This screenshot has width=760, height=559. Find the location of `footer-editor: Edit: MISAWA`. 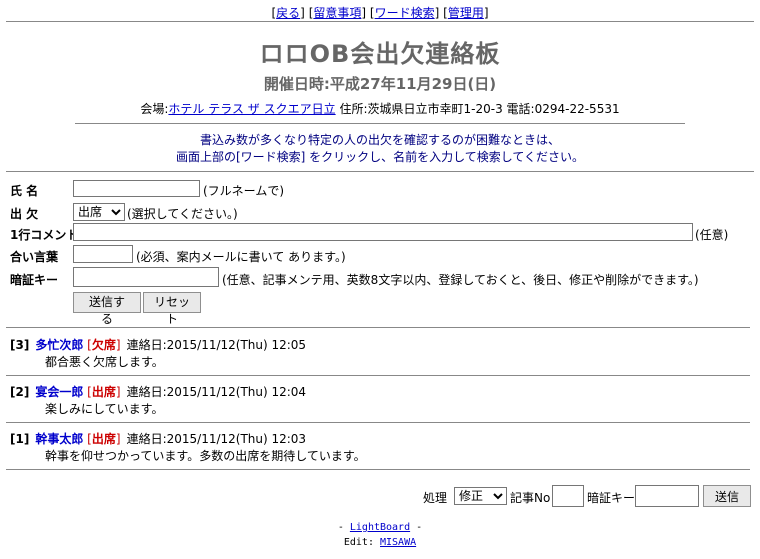

footer-editor: Edit: MISAWA is located at coordinates (380, 542).